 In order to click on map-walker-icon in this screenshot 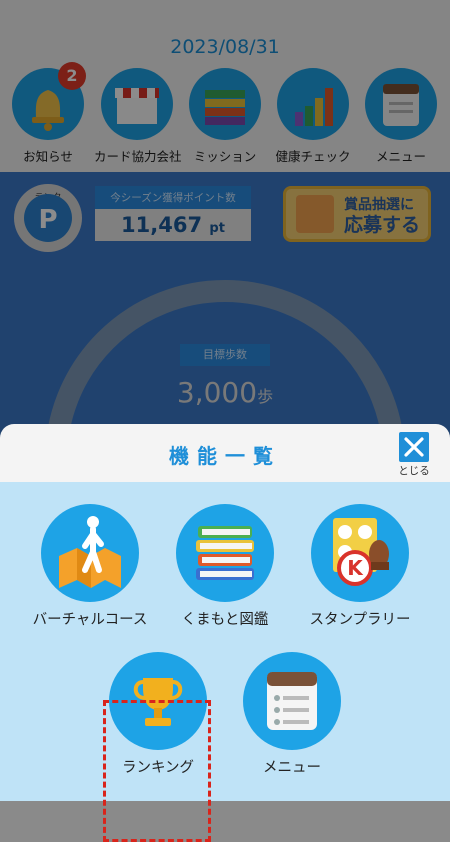, I will do `click(90, 552)`.